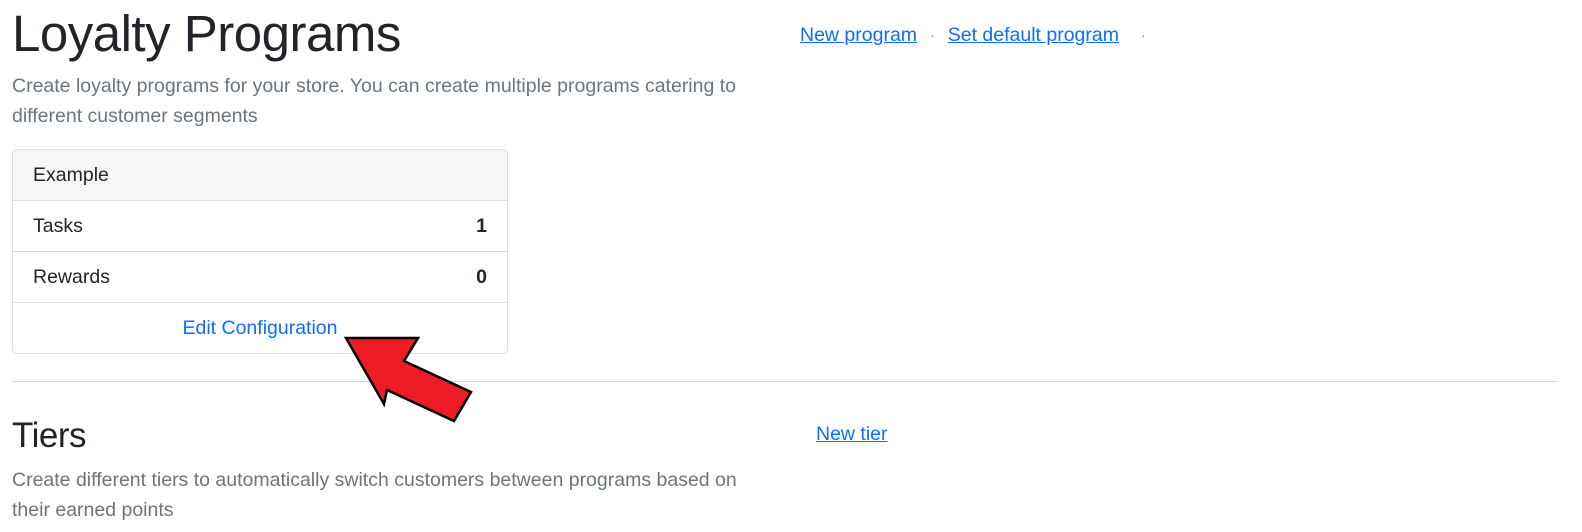  I want to click on edit-configuration-link: Edit Configuration, so click(259, 328).